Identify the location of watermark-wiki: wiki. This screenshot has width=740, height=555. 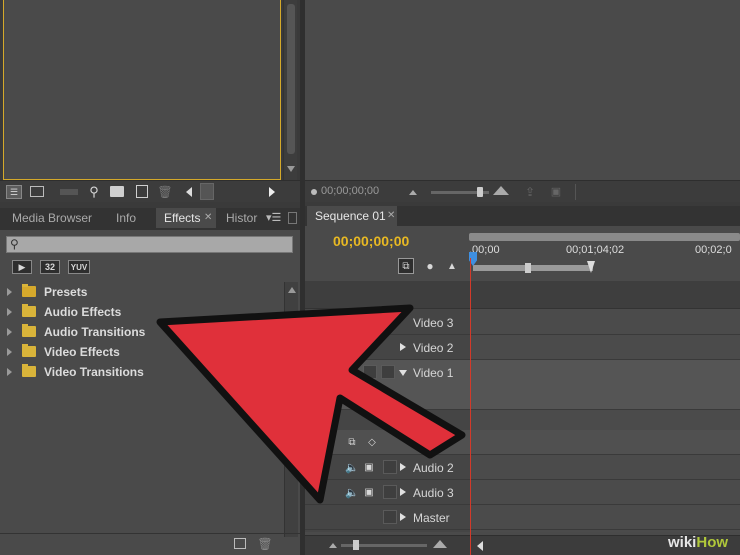
(682, 542).